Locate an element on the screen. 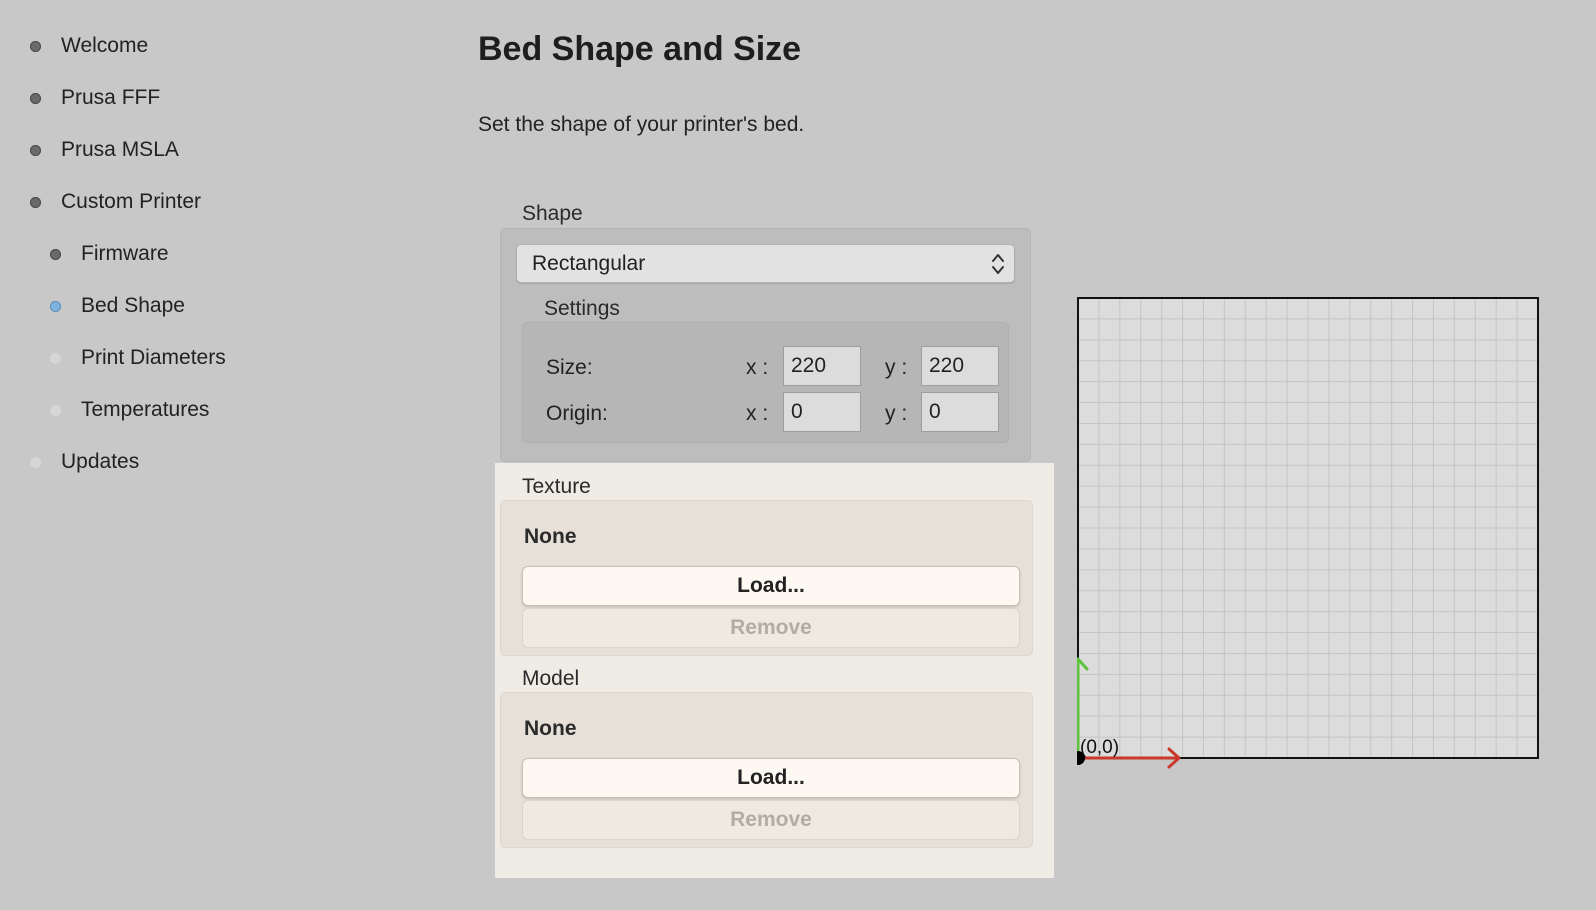 Image resolution: width=1596 pixels, height=910 pixels. sidebar-item-label: Bed Shape is located at coordinates (133, 305).